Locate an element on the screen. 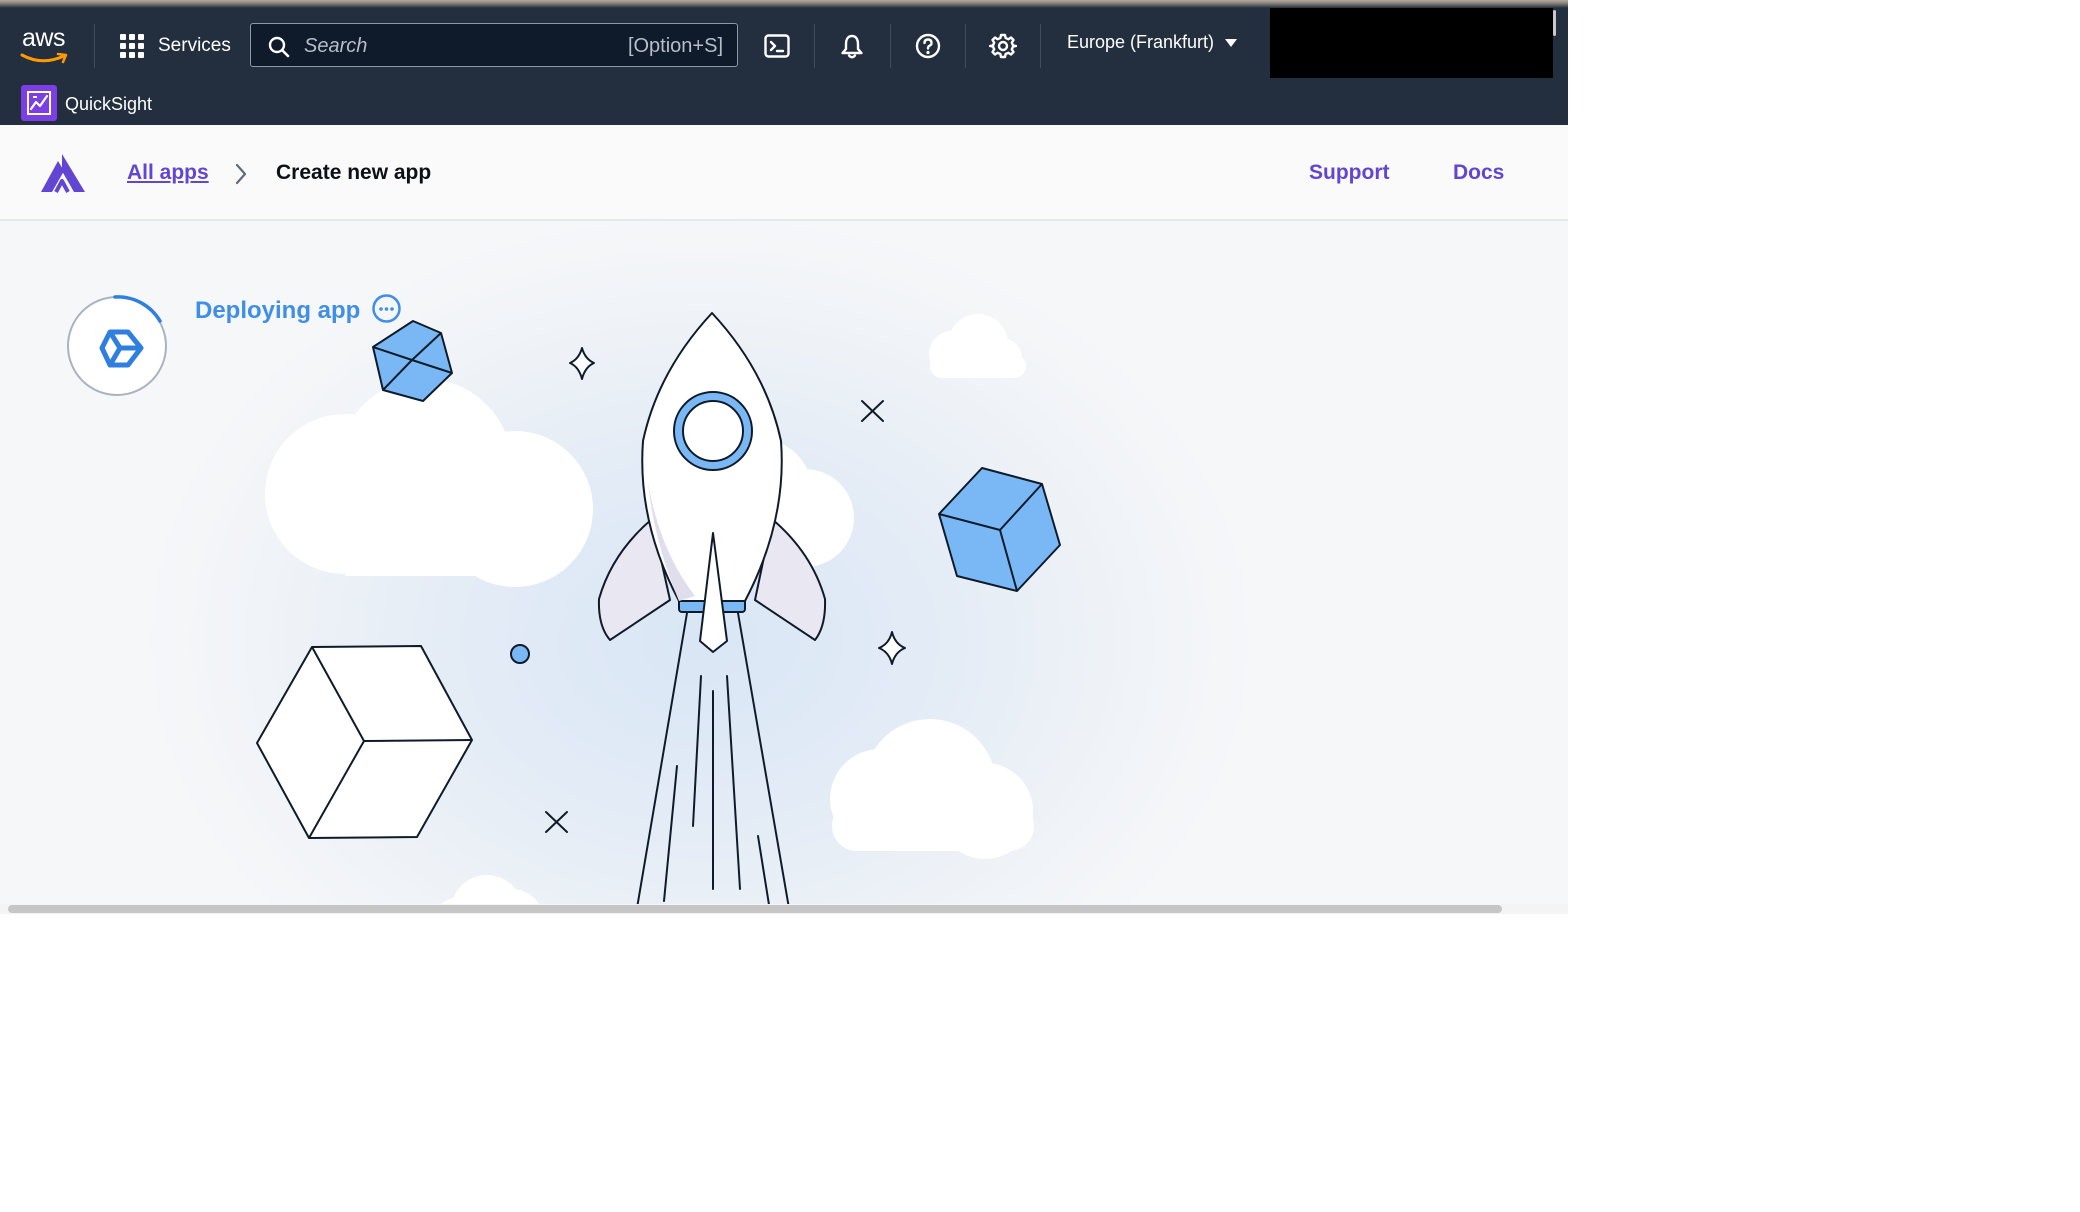 The width and height of the screenshot is (2080, 1212). notifications-button is located at coordinates (852, 46).